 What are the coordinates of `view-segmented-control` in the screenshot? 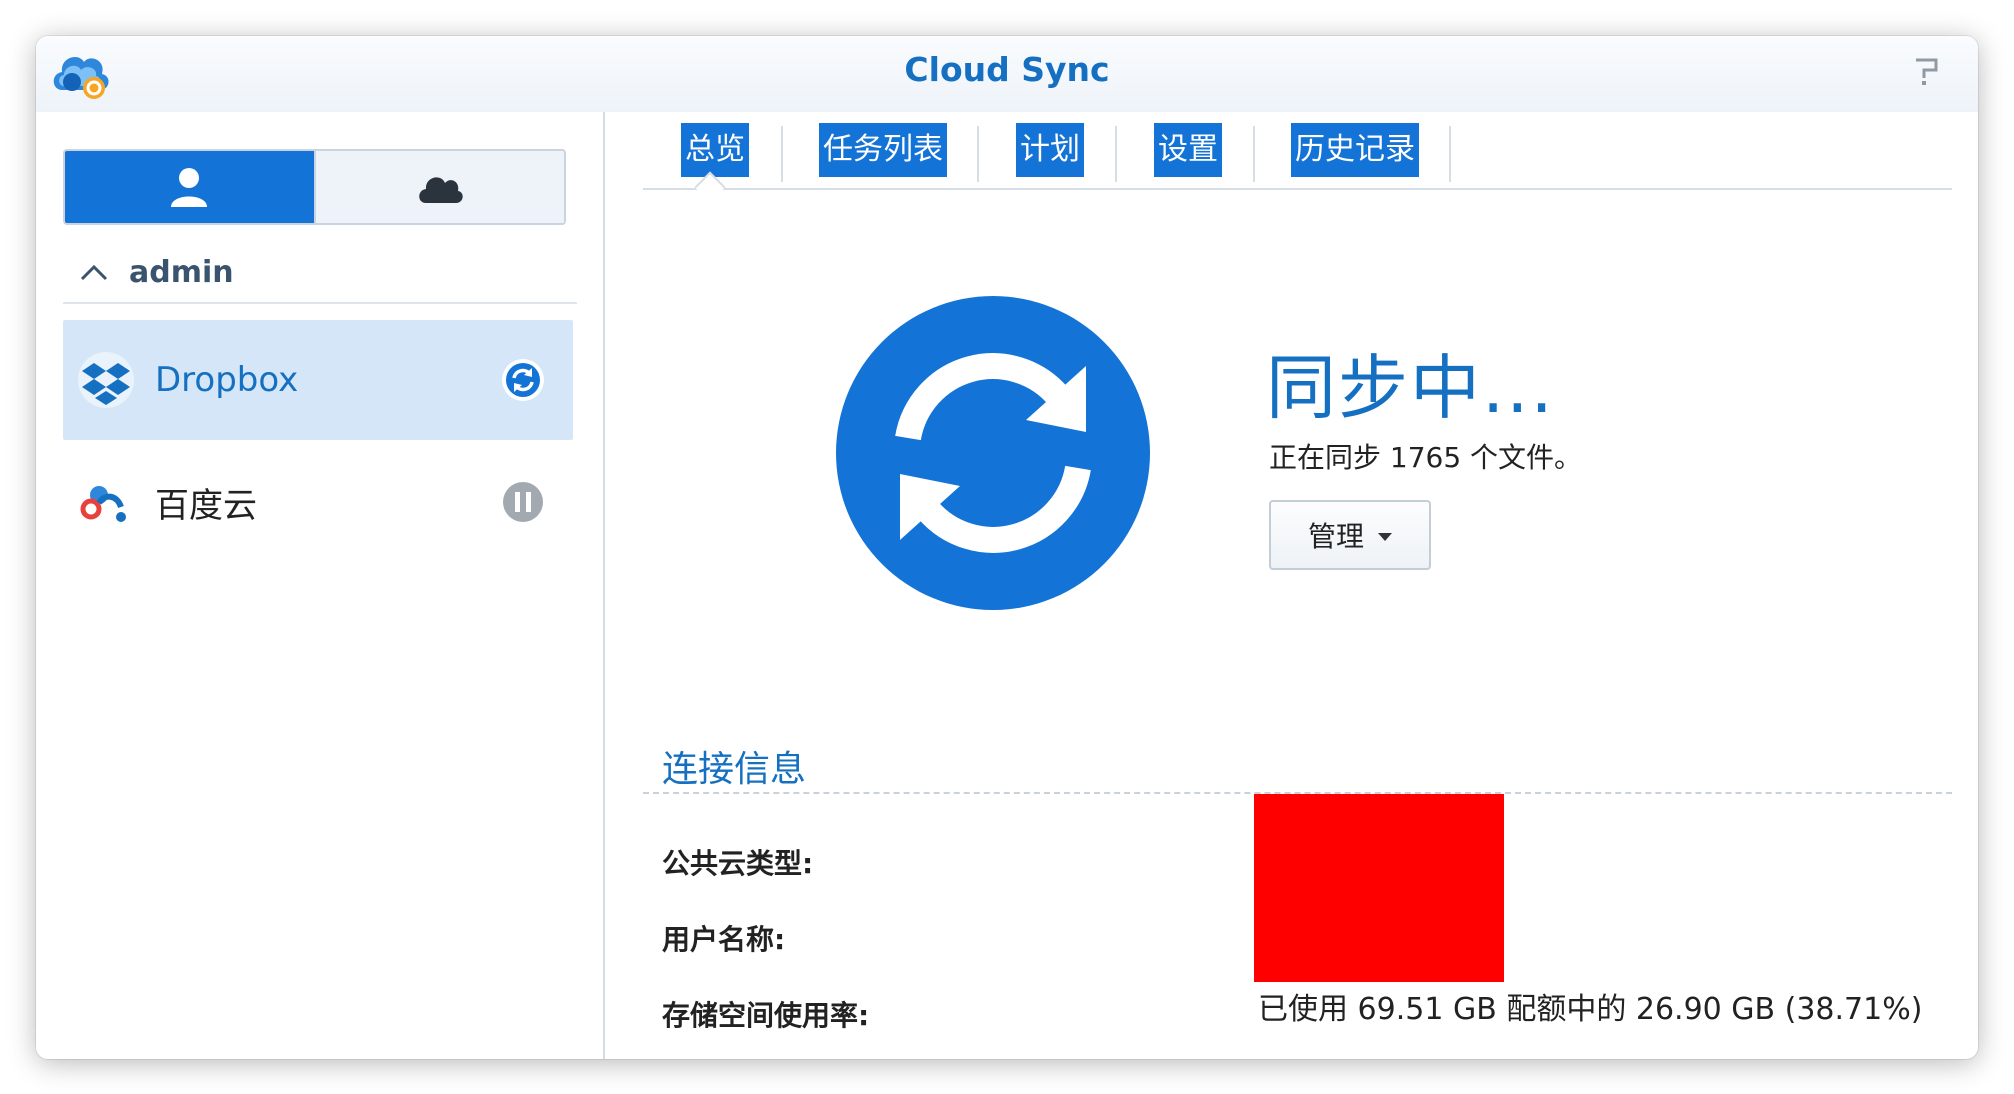 It's located at (314, 187).